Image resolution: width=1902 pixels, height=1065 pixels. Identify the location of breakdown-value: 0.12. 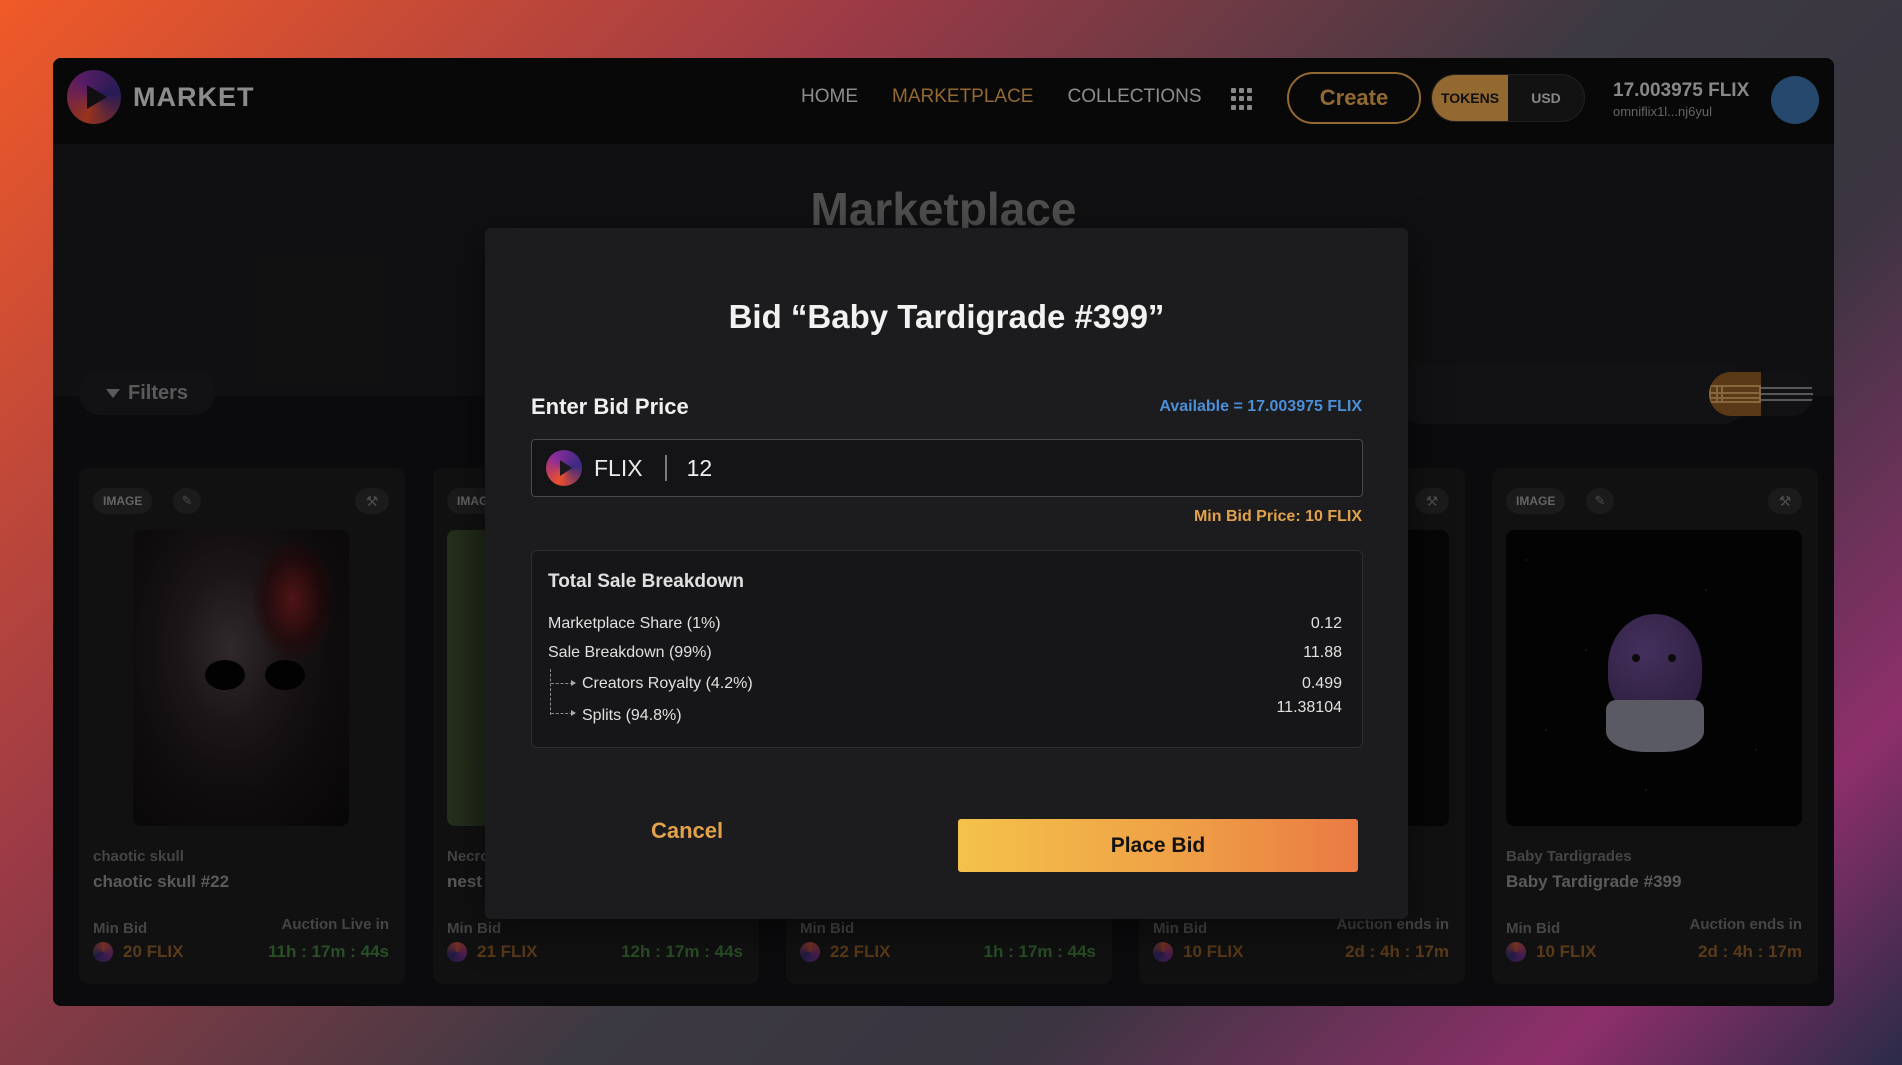
(1326, 623).